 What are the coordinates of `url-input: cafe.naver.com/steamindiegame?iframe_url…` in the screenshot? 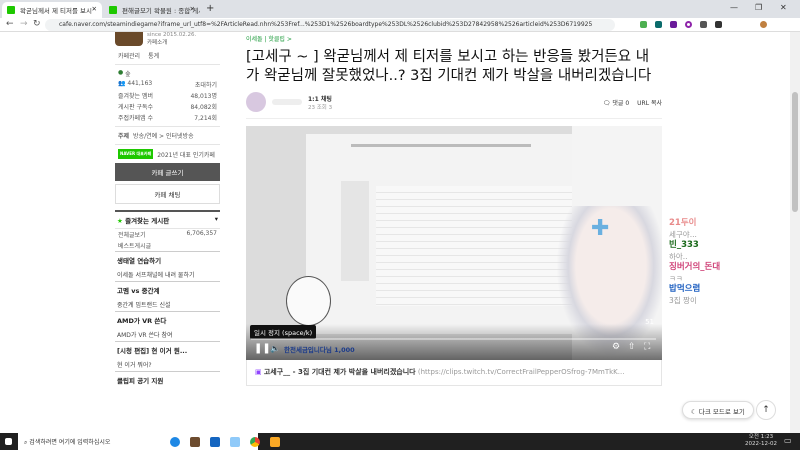 It's located at (330, 25).